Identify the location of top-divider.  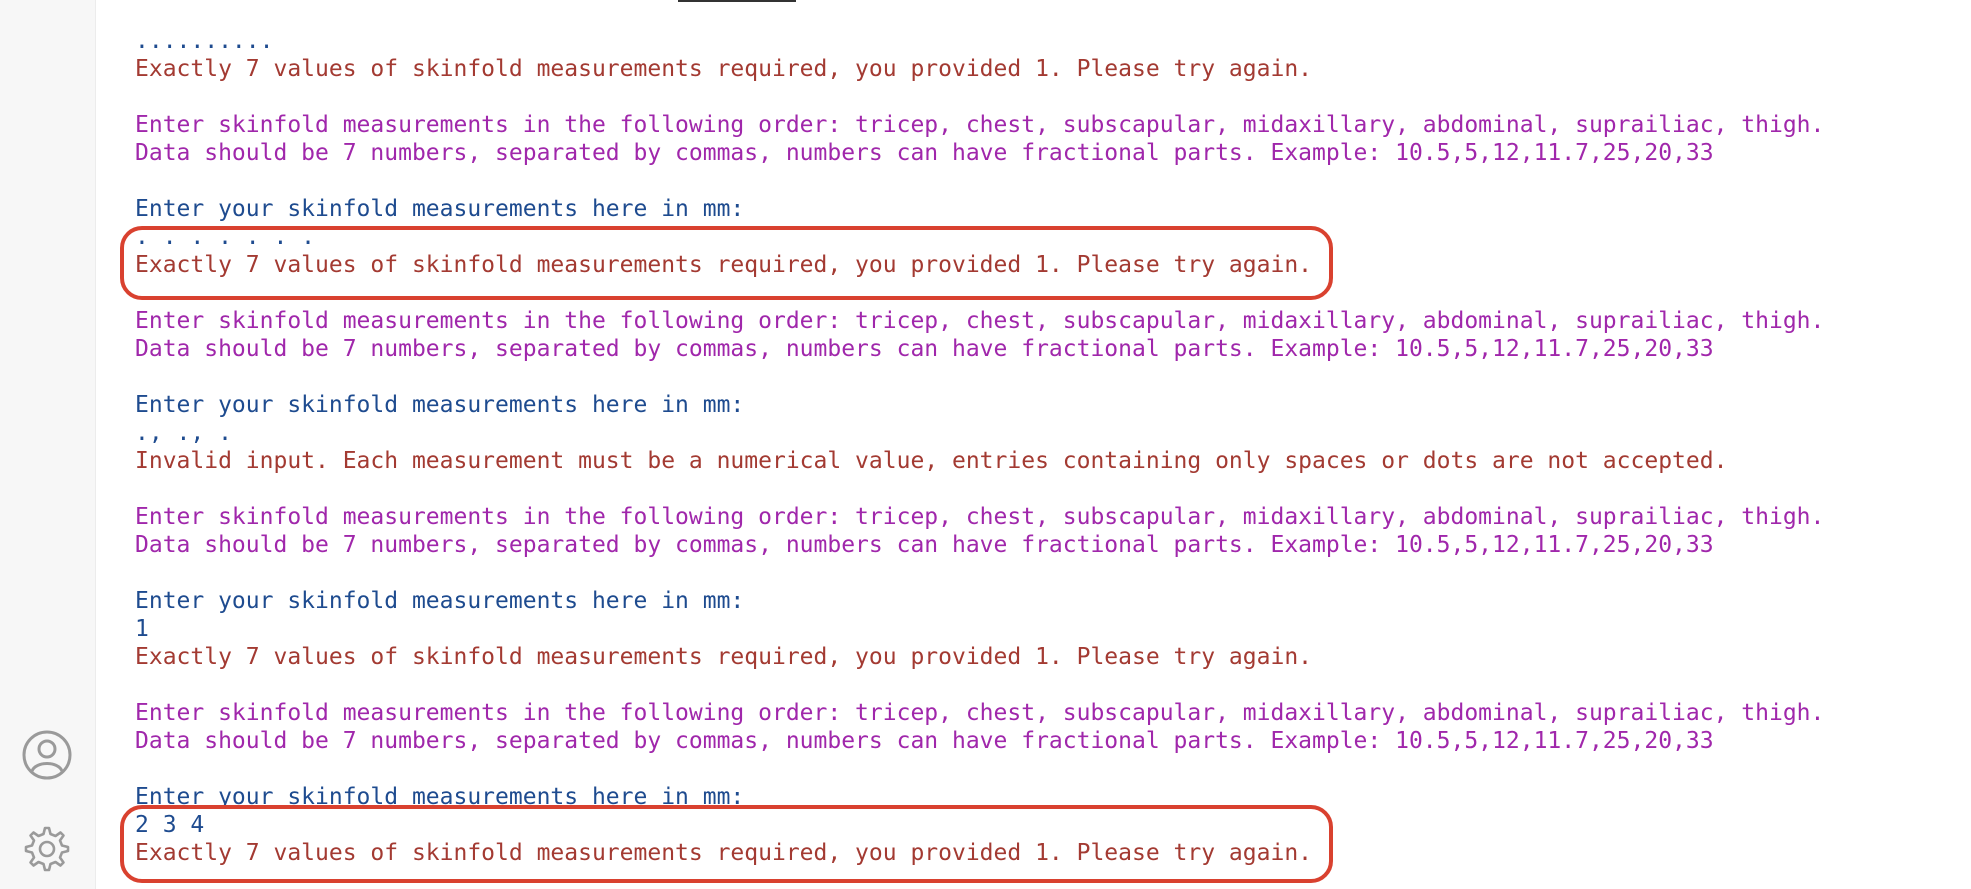
(737, 1).